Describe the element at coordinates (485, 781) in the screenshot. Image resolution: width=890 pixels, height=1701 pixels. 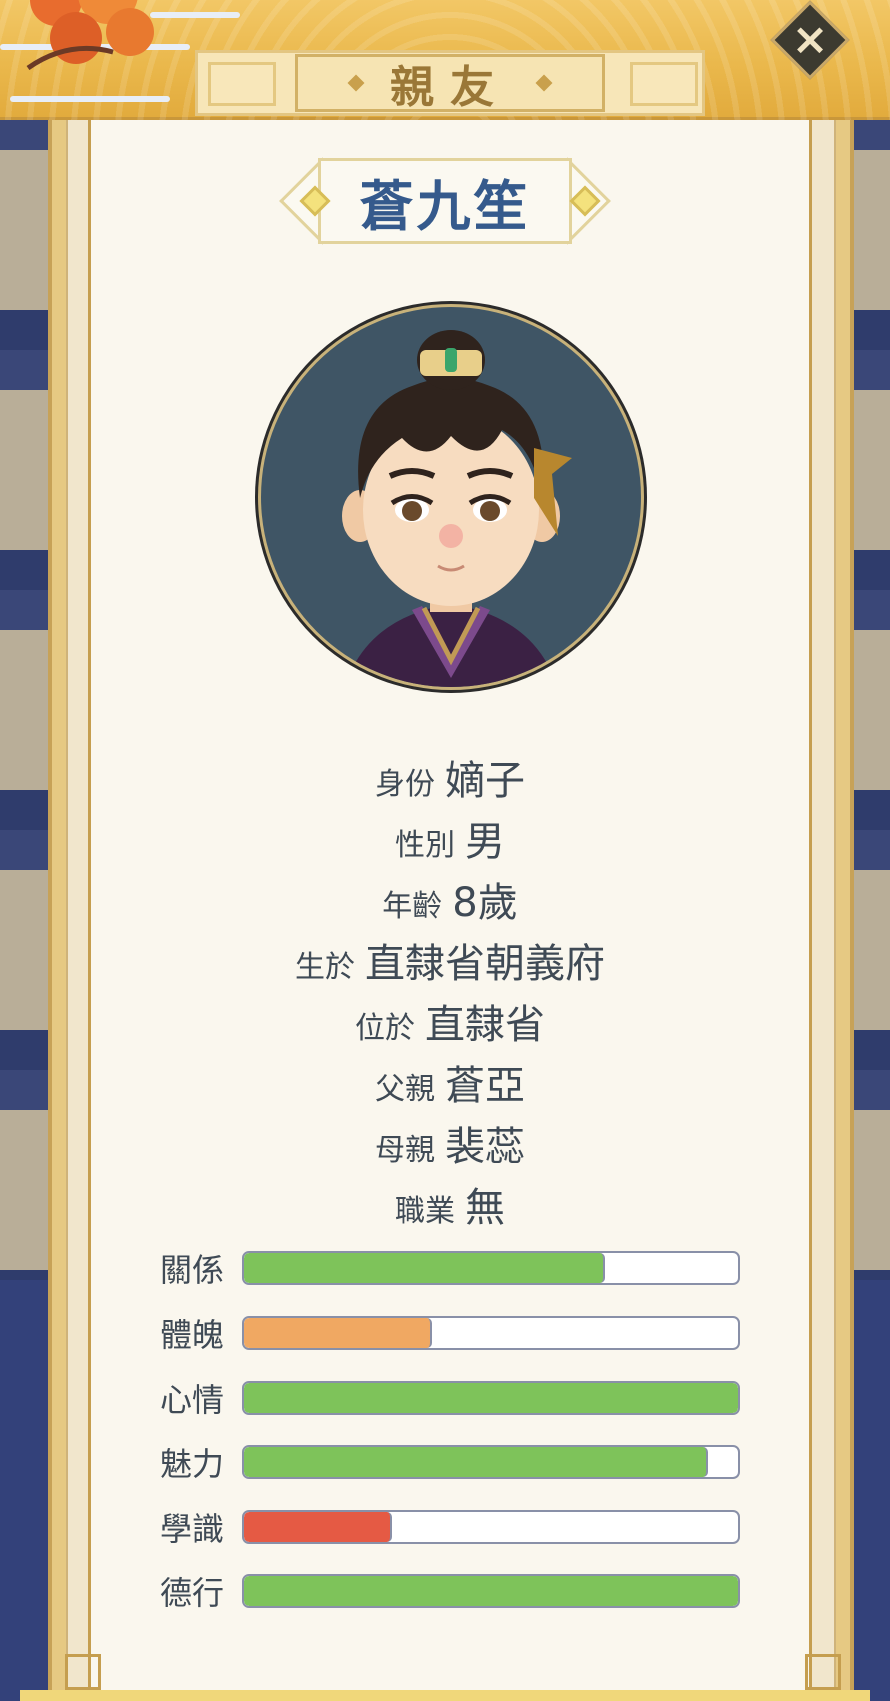
I see `info-value: 嫡子` at that location.